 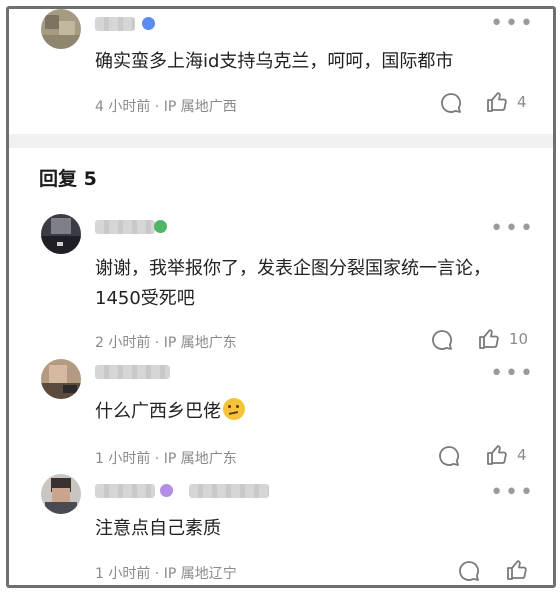 What do you see at coordinates (166, 574) in the screenshot?
I see `reply-meta: 1 小时前 · IP 属地辽宁` at bounding box center [166, 574].